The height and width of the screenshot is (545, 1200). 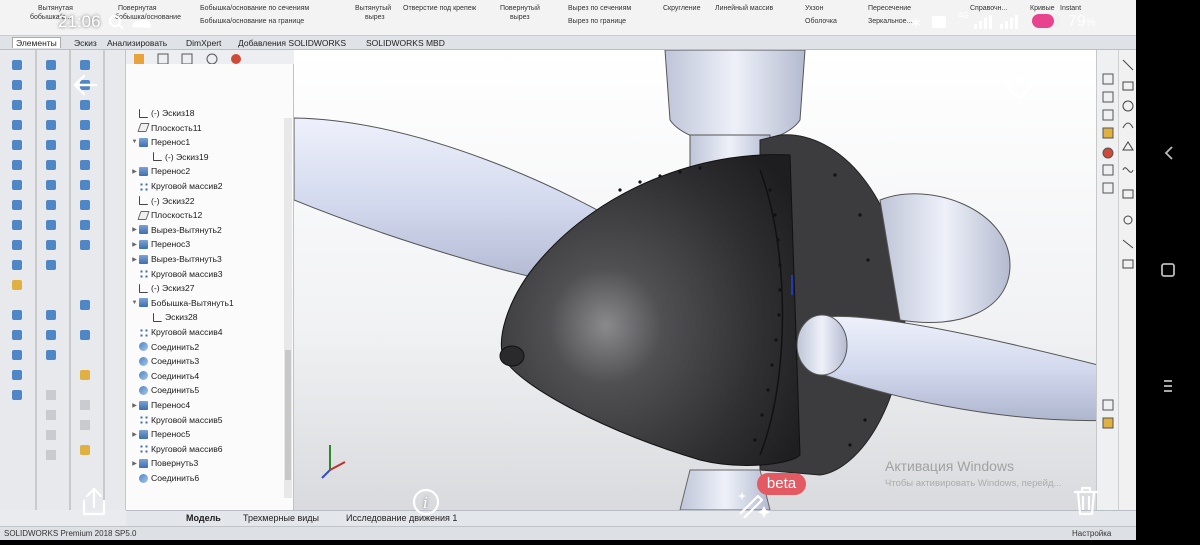 I want to click on appearances-icon, so click(x=1108, y=153).